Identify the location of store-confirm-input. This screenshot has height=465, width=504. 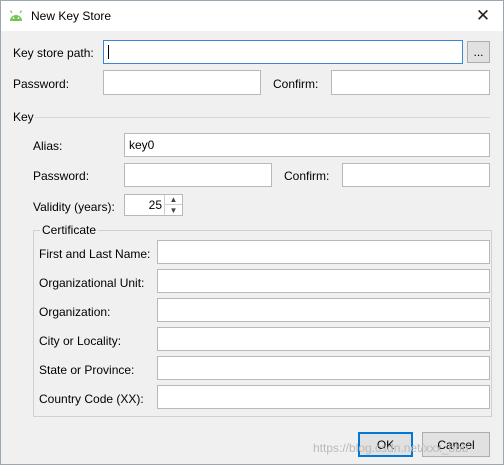
(410, 82).